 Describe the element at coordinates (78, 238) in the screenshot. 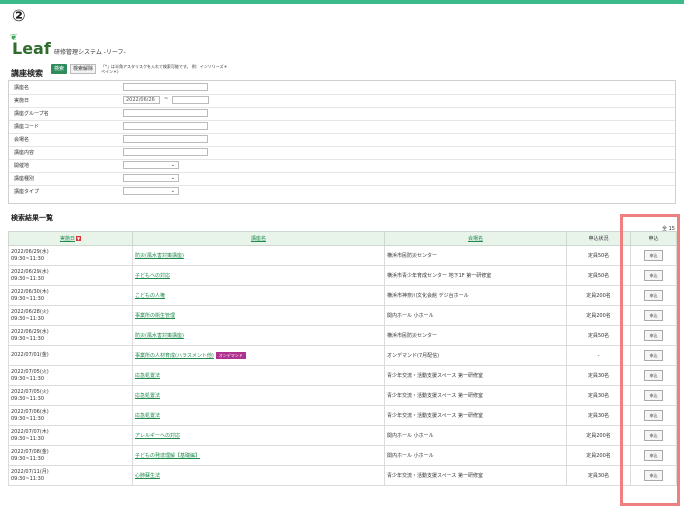

I see `sort-icon: ▼` at that location.